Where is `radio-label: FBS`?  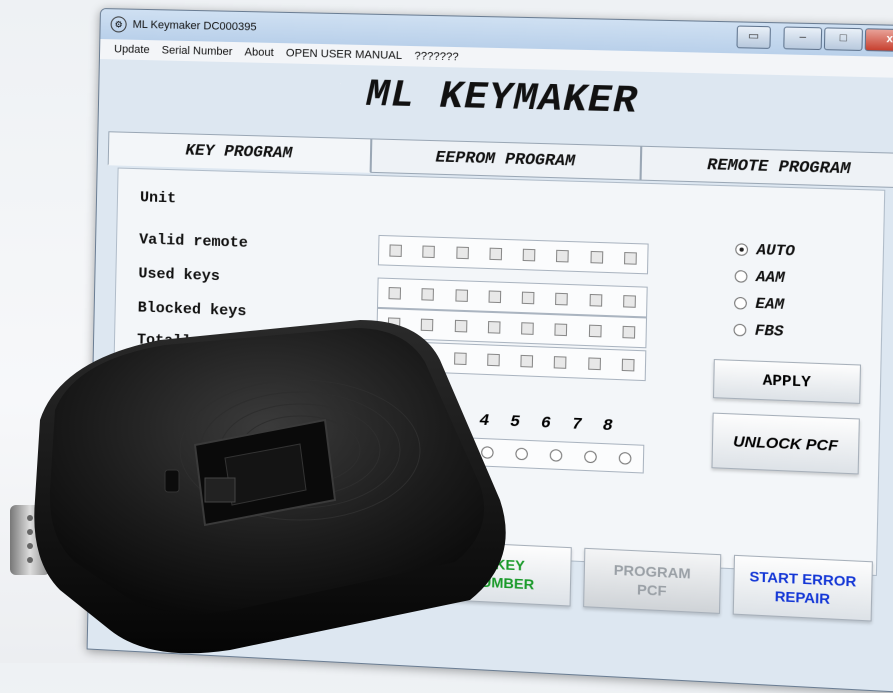
radio-label: FBS is located at coordinates (769, 331).